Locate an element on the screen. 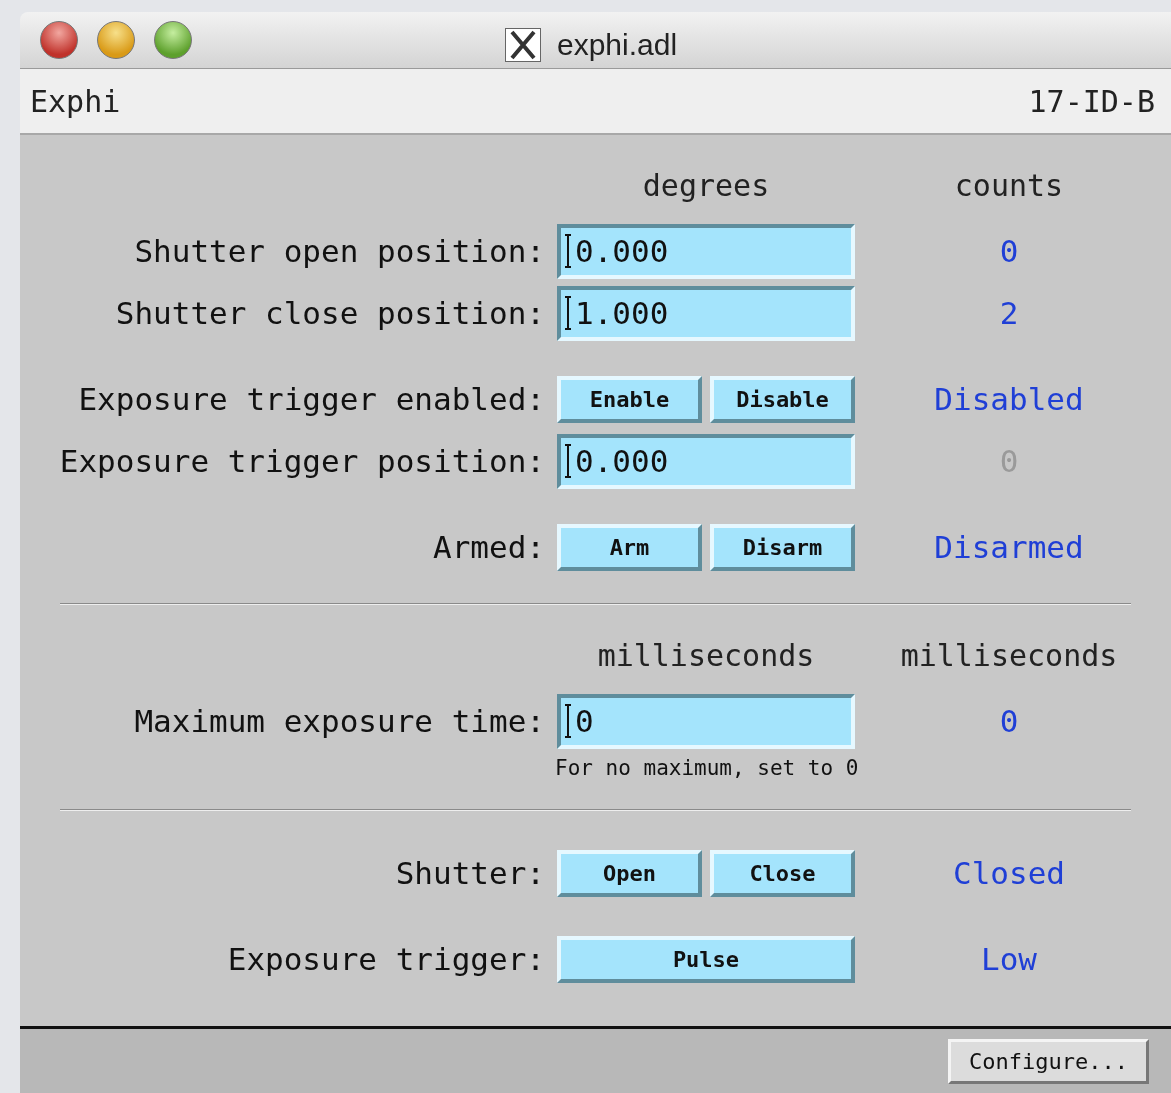 This screenshot has width=1171, height=1093. command-button: Enable is located at coordinates (629, 399).